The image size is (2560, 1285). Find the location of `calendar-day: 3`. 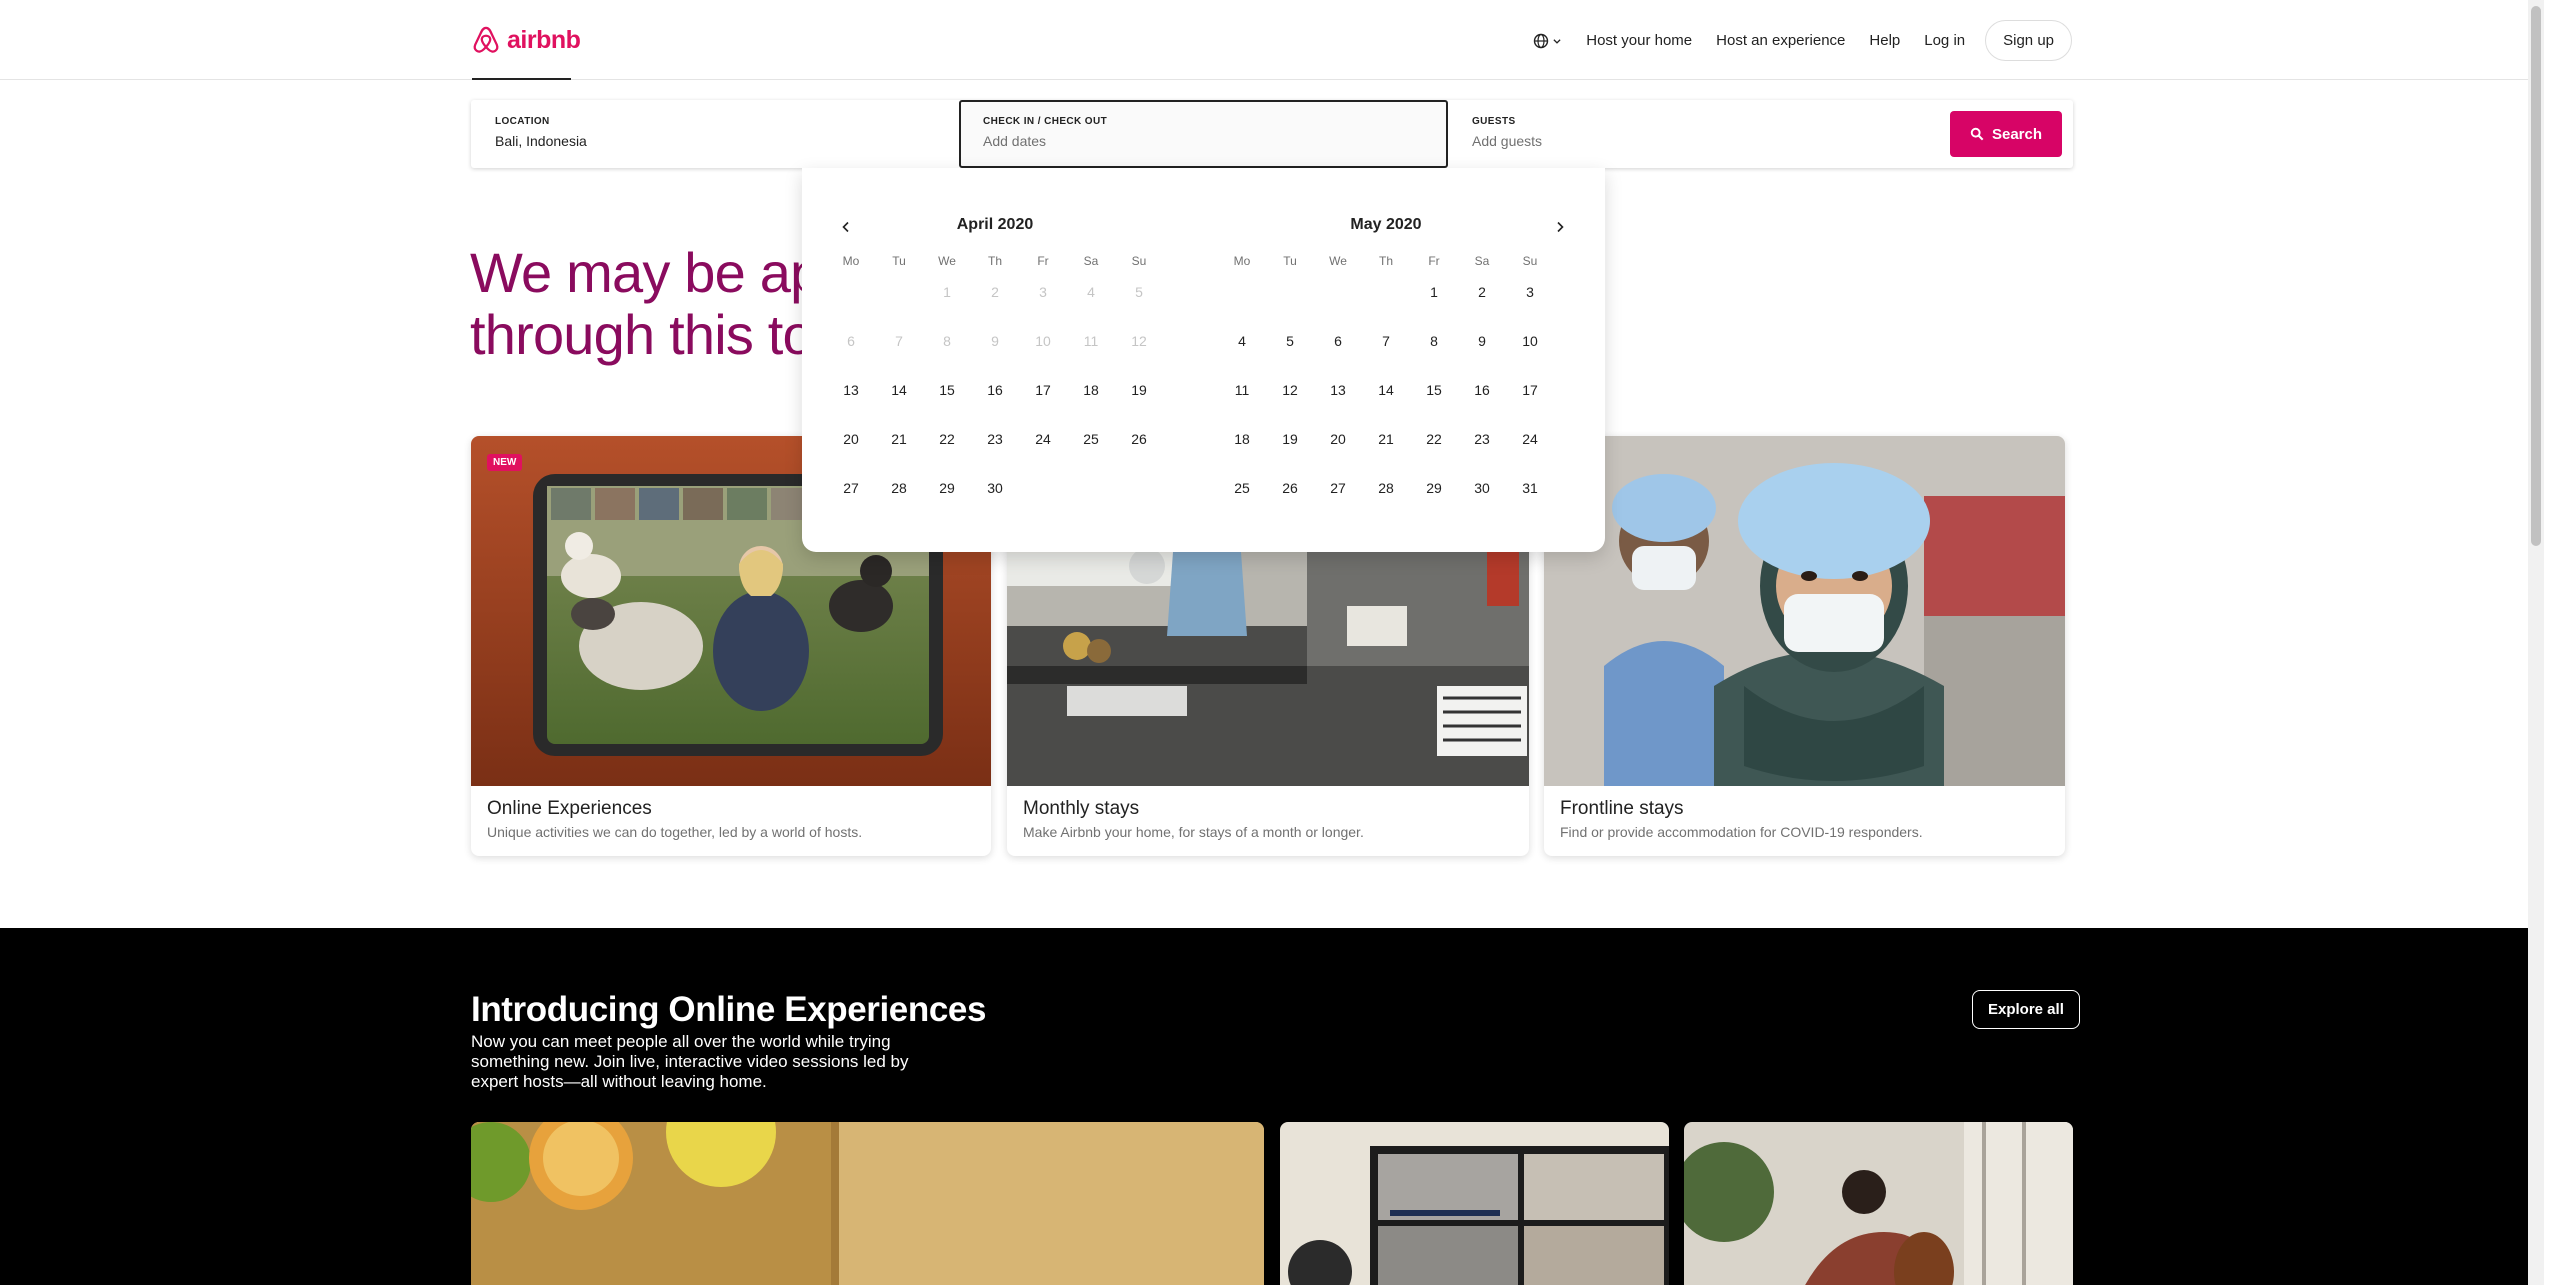

calendar-day: 3 is located at coordinates (1530, 300).